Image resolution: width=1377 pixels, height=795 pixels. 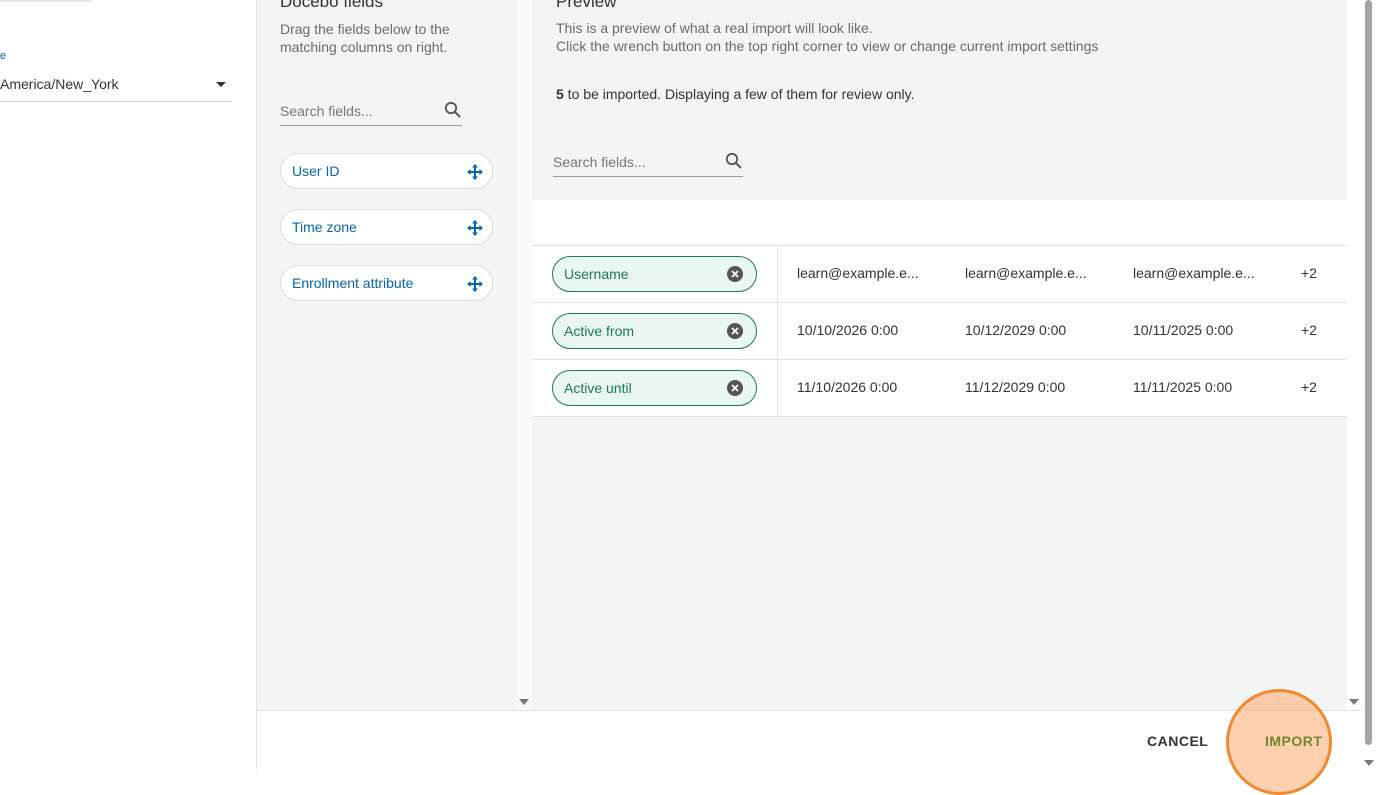 What do you see at coordinates (596, 274) in the screenshot?
I see `mapped-field-label: Username` at bounding box center [596, 274].